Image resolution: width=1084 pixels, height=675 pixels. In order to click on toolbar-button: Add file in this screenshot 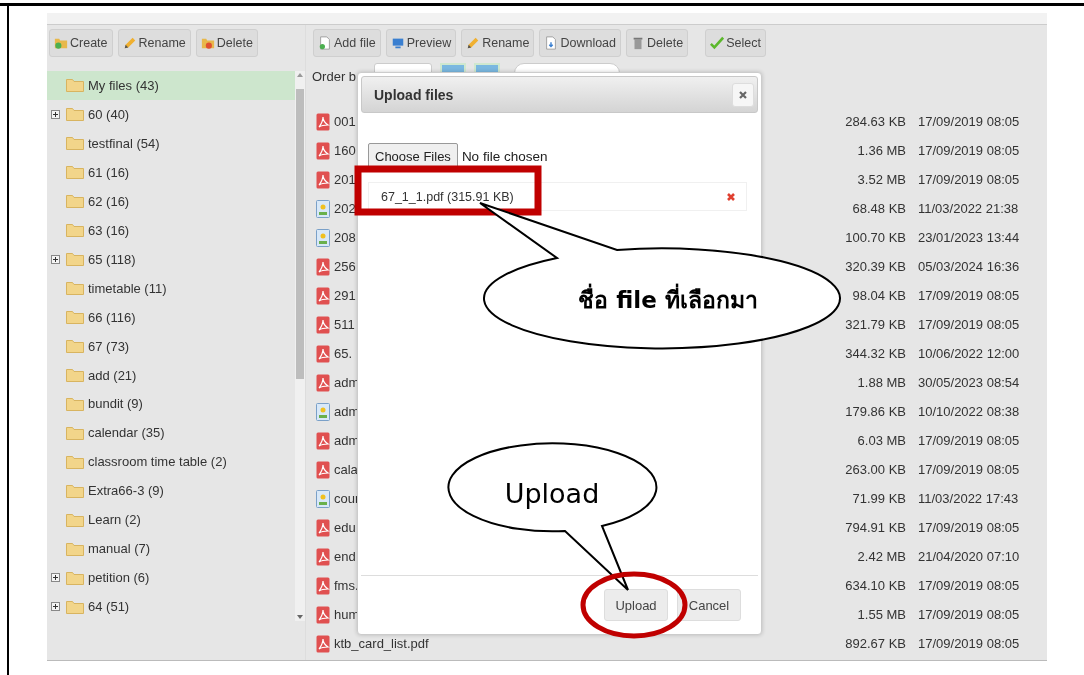, I will do `click(347, 43)`.